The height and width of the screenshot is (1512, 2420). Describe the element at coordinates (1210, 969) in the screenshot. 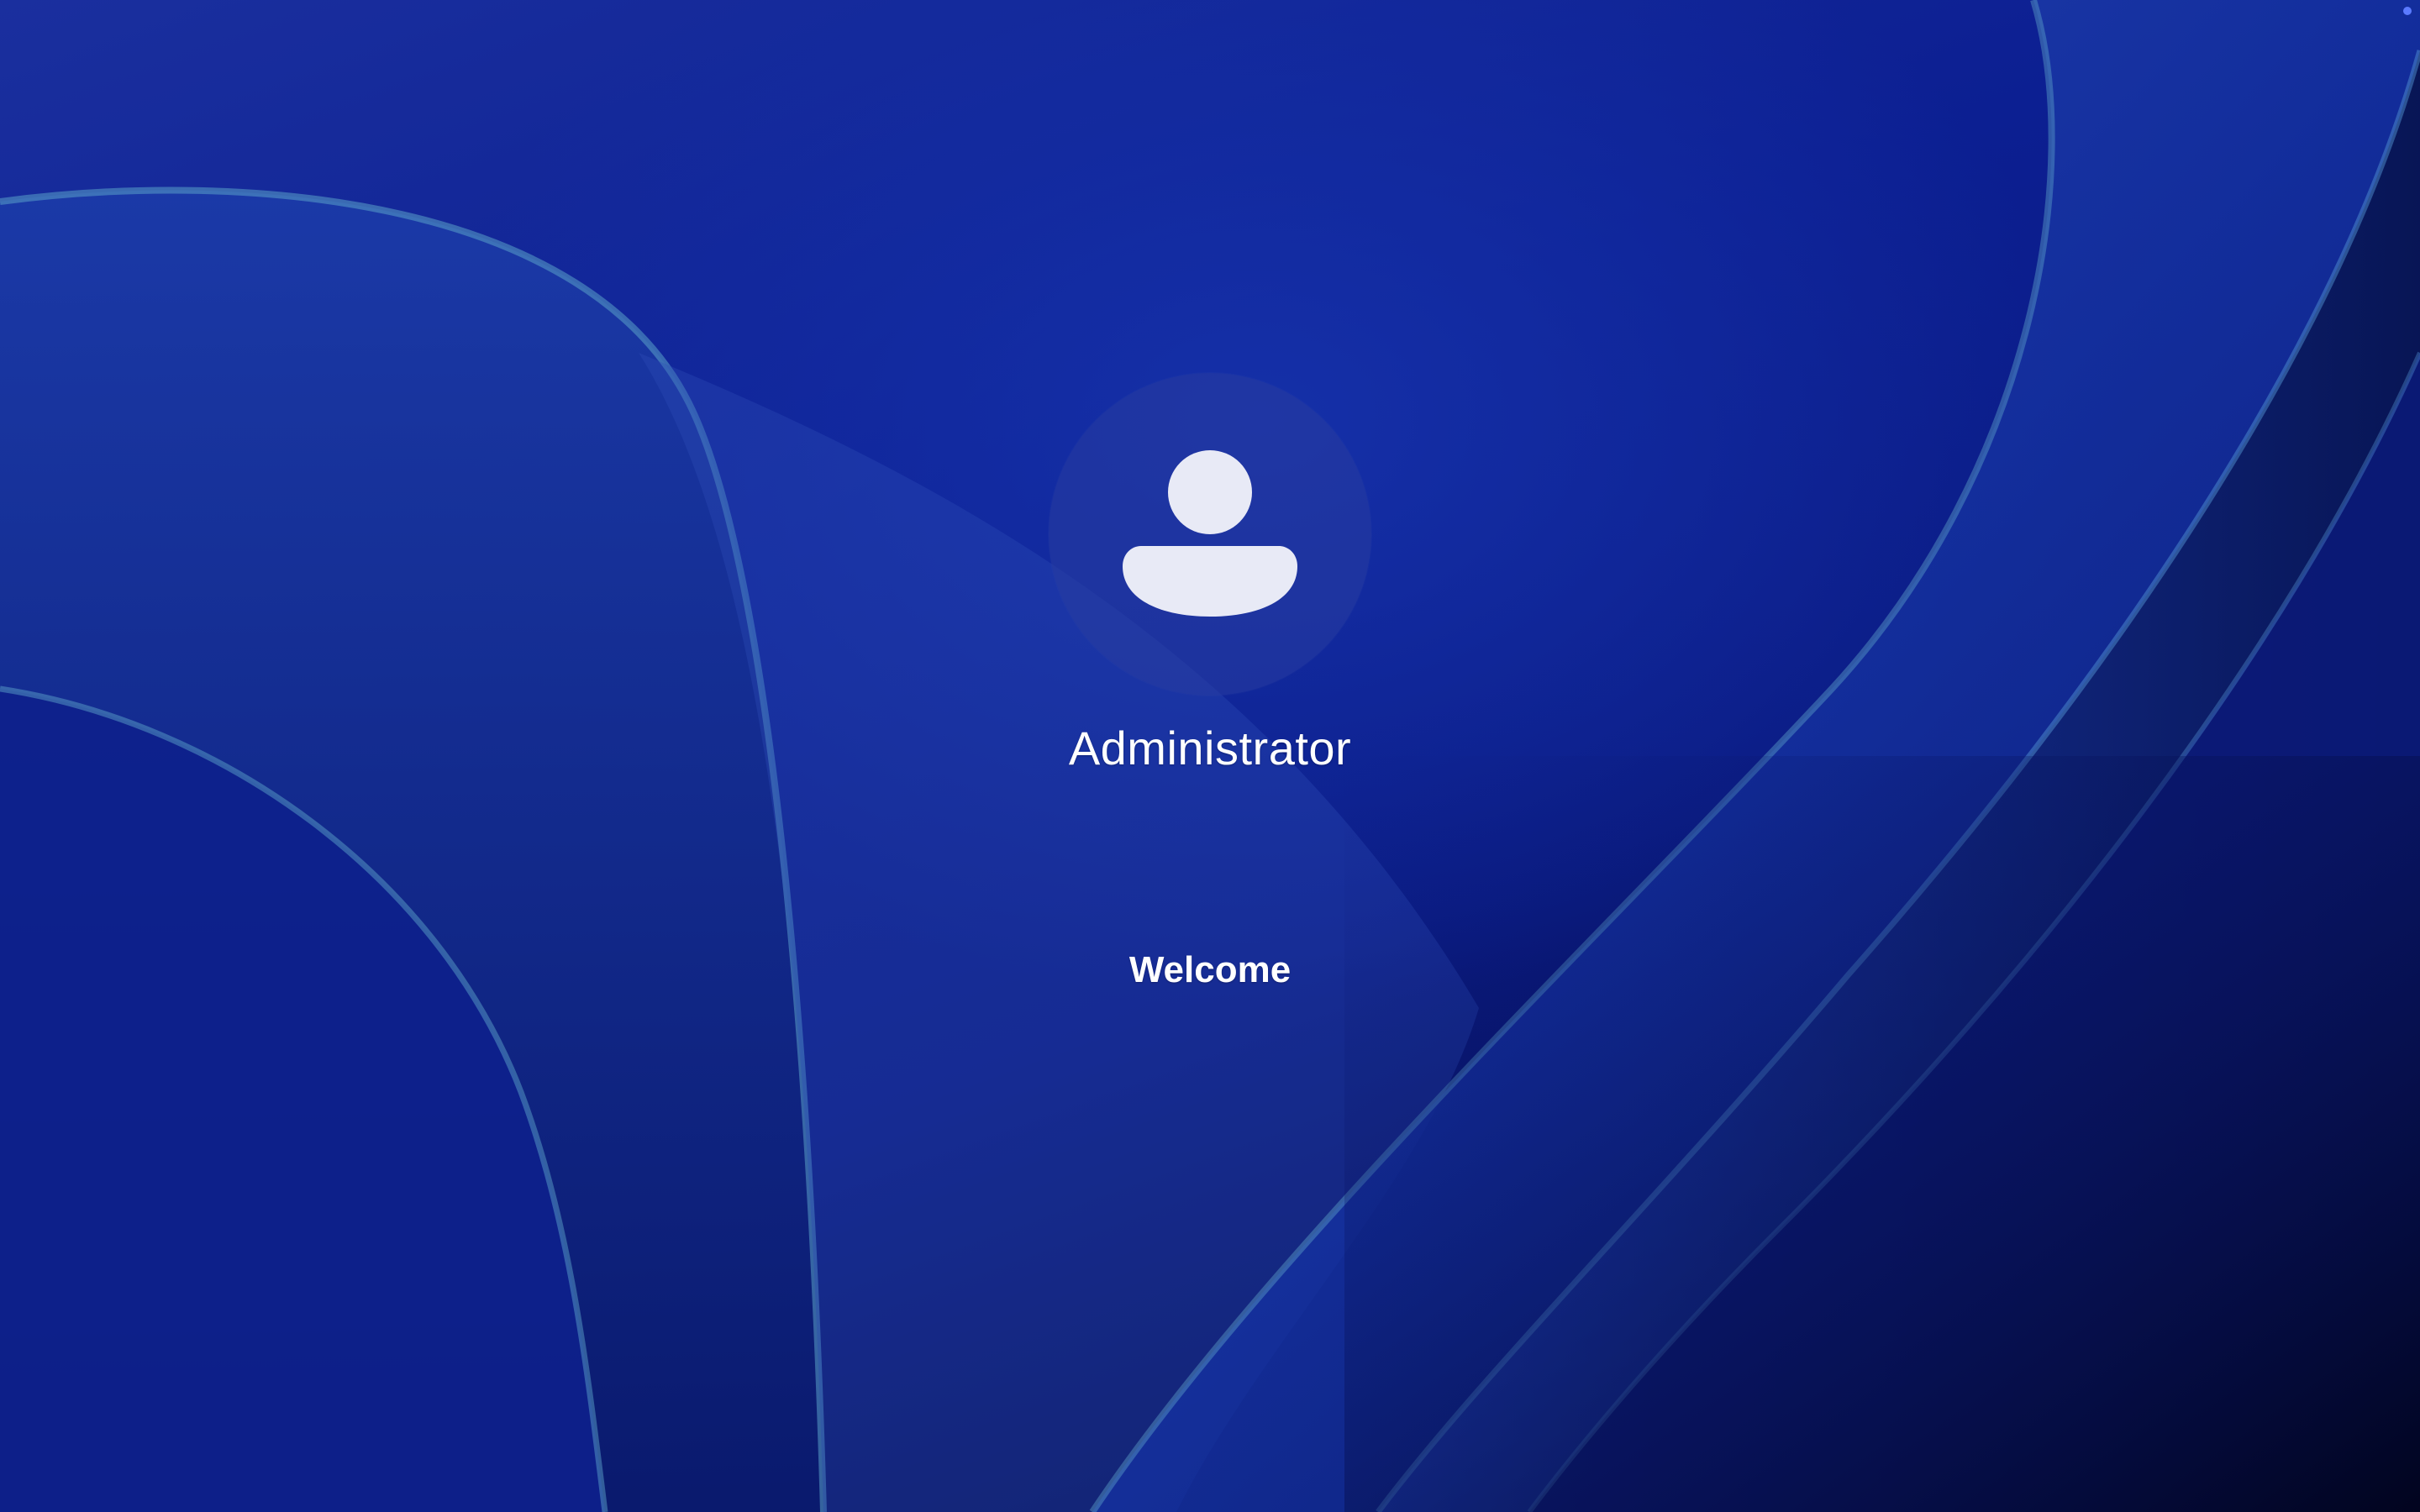

I see `welcome-message: Welcome` at that location.